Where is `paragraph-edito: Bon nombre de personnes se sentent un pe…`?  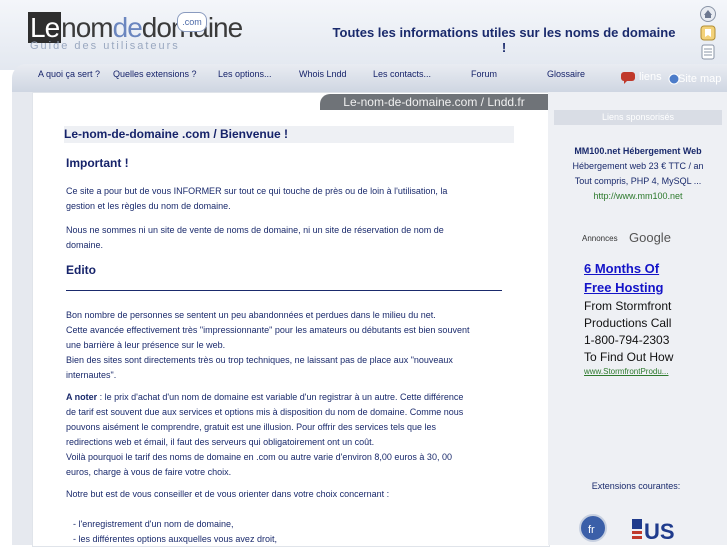 paragraph-edito: Bon nombre de personnes se sentent un pe… is located at coordinates (268, 345).